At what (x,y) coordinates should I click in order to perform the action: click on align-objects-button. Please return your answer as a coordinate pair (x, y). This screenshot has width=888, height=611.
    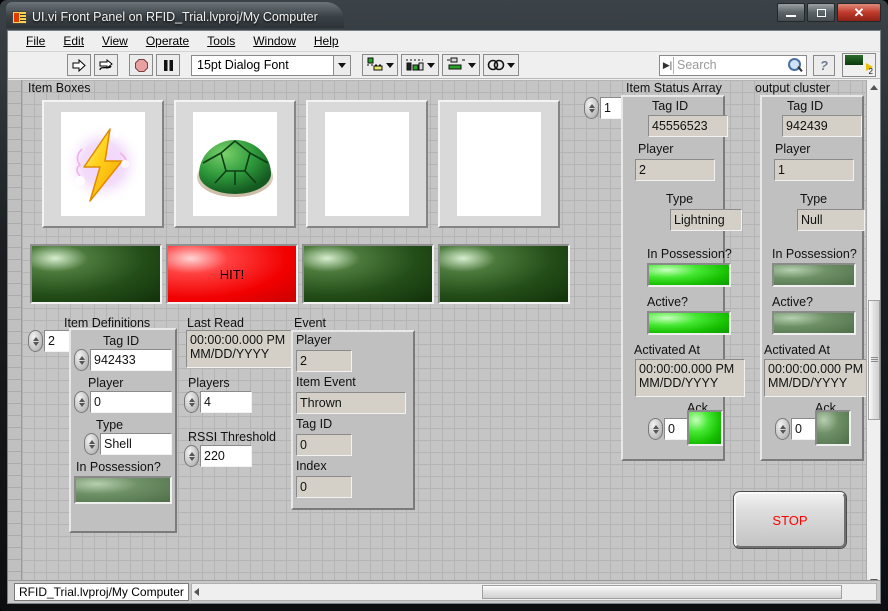
    Looking at the image, I should click on (380, 65).